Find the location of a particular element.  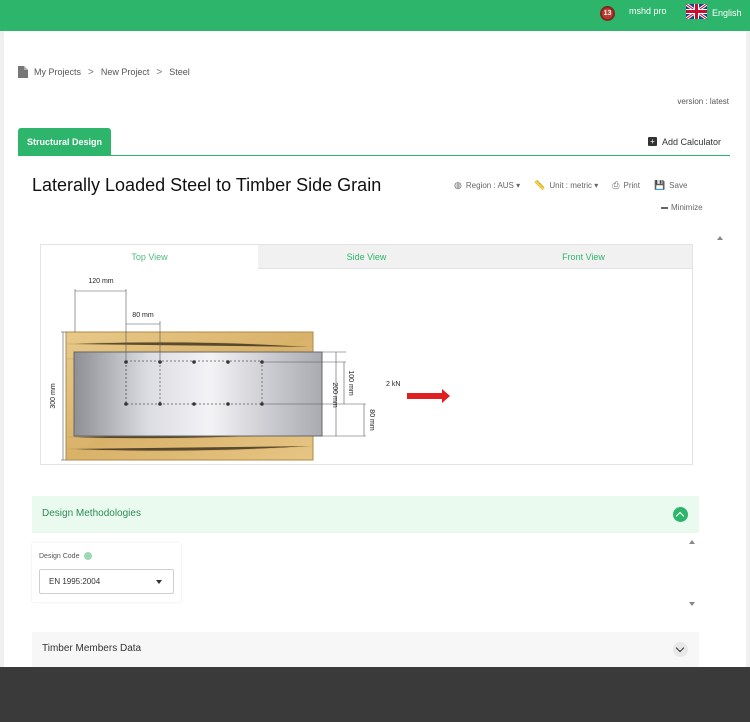

dim-edge-distance: 80 mm is located at coordinates (371, 420).